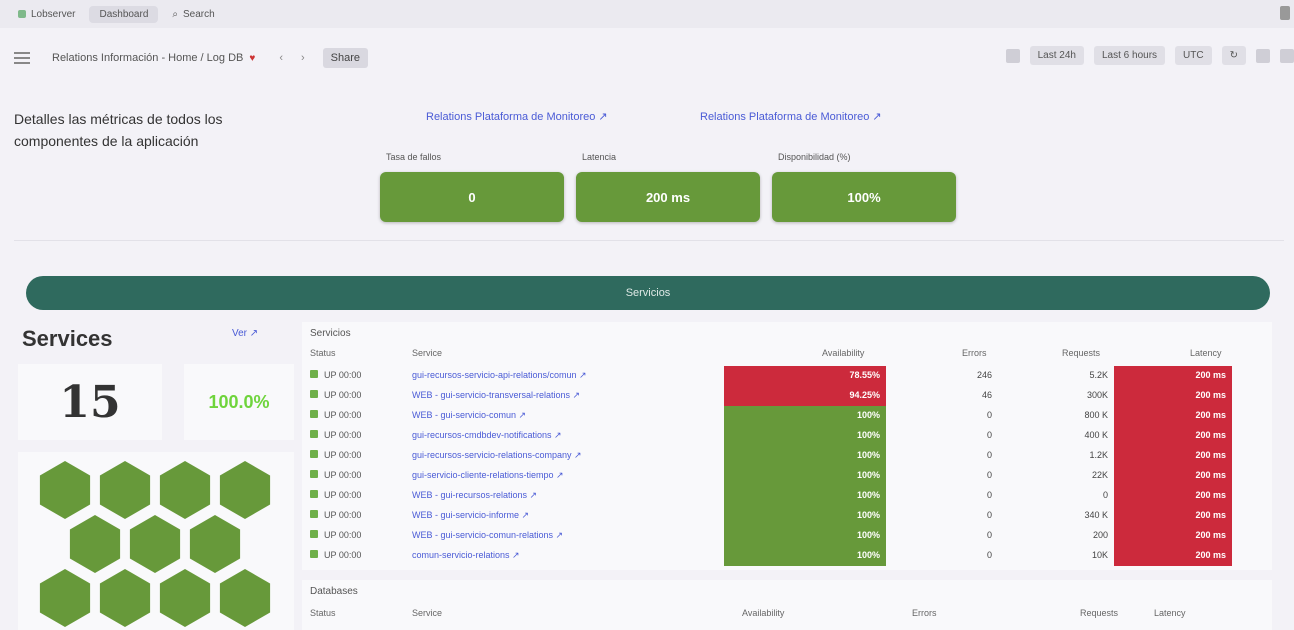 The image size is (1294, 630). What do you see at coordinates (53, 14) in the screenshot?
I see `tab-label: Lobserver` at bounding box center [53, 14].